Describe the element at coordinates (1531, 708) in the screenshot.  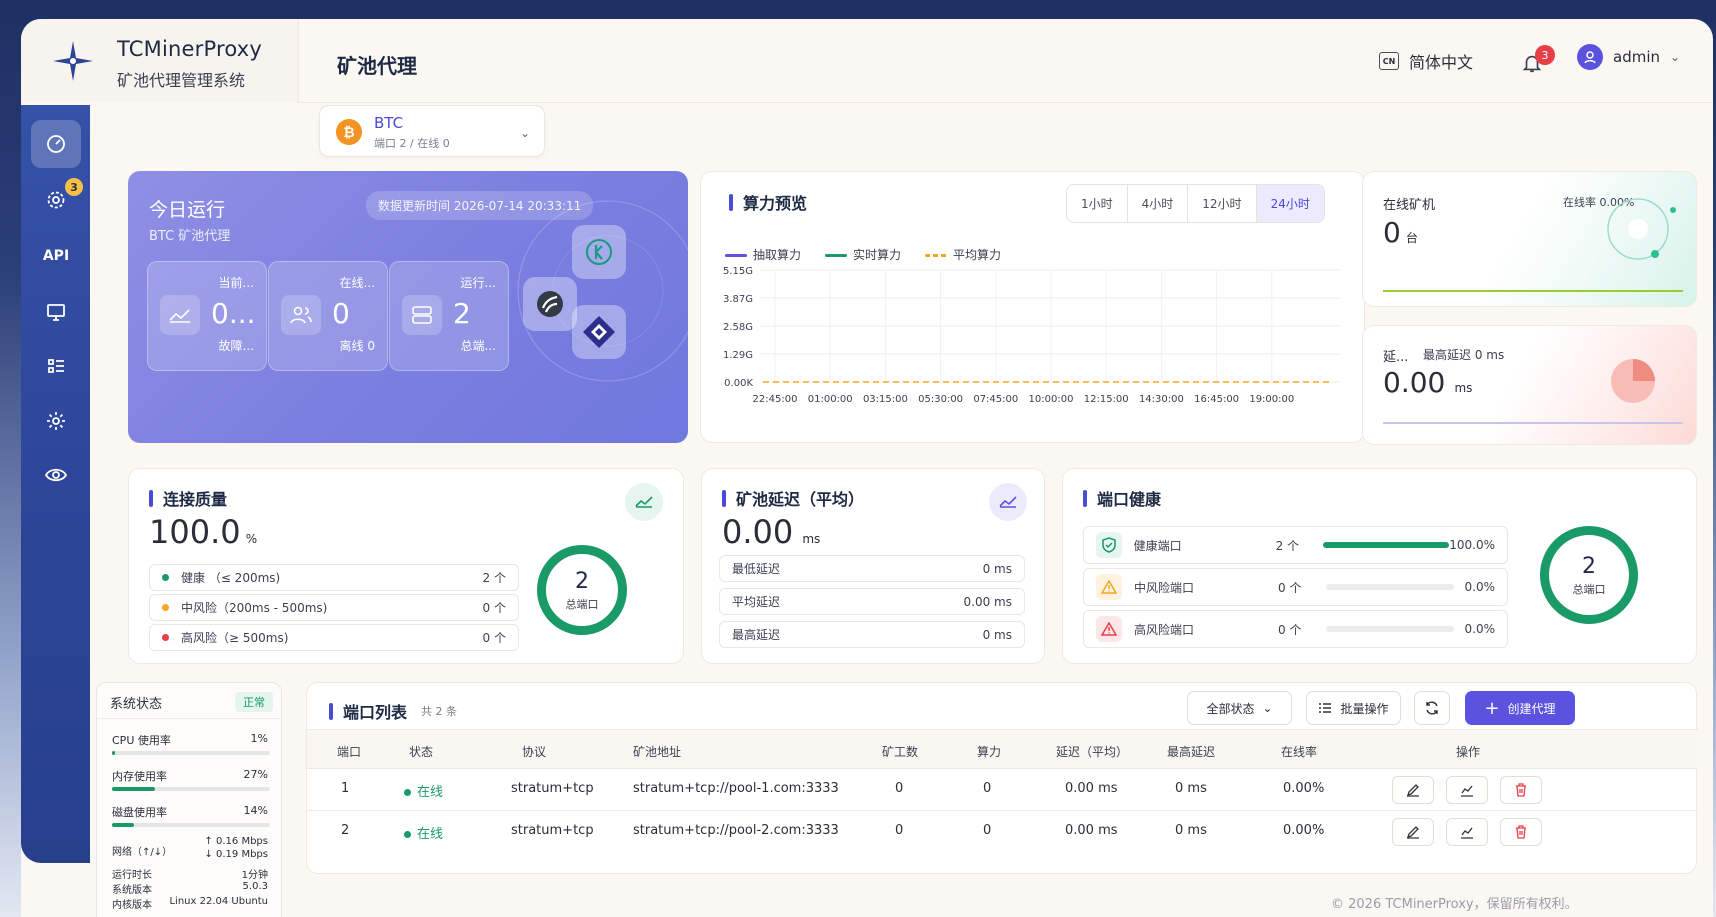
I see `create-label: 创建代理` at that location.